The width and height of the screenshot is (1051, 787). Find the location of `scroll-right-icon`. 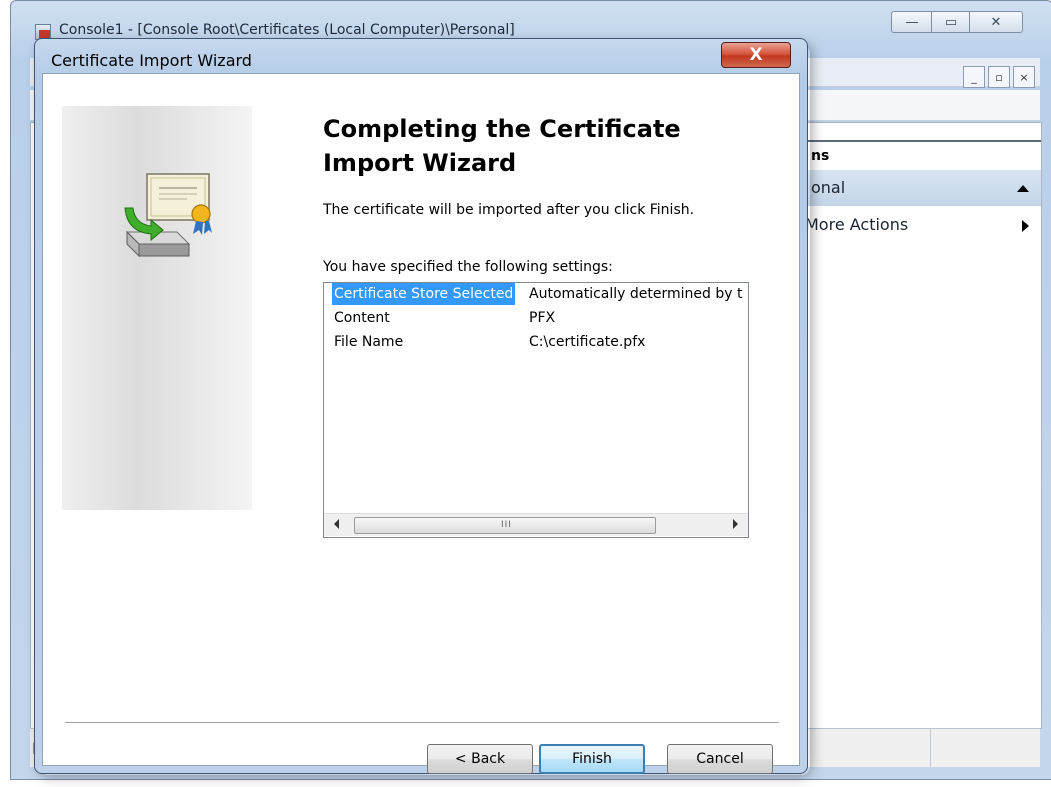

scroll-right-icon is located at coordinates (735, 524).